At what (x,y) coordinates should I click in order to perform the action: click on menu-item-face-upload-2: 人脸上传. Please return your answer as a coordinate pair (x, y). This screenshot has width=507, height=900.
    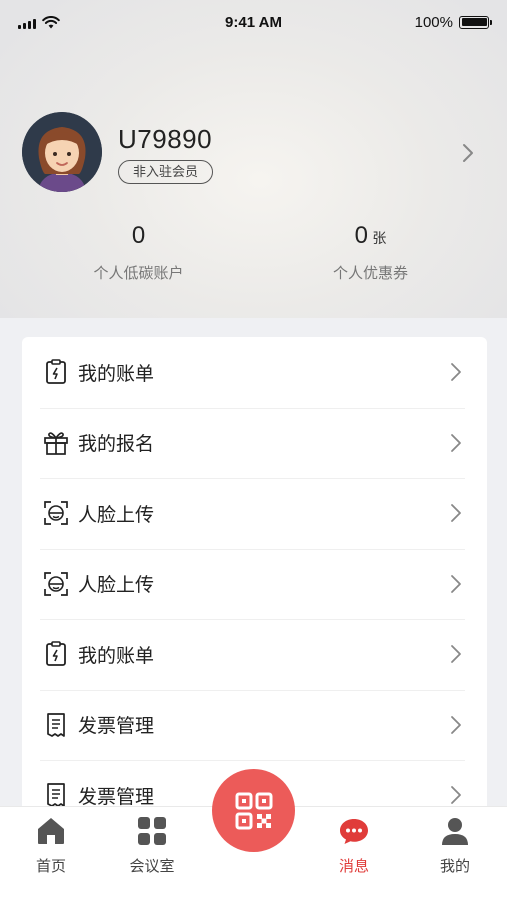
    Looking at the image, I should click on (254, 584).